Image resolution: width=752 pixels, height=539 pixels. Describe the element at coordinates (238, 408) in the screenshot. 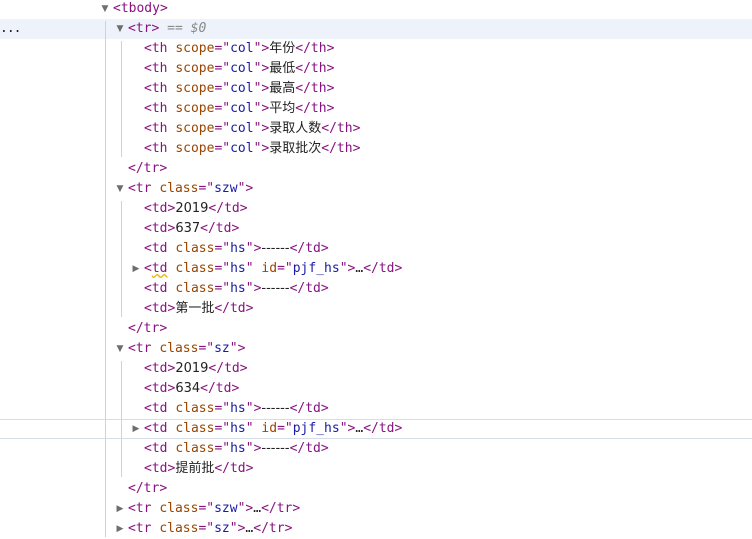

I see `attribute-value: hs` at that location.